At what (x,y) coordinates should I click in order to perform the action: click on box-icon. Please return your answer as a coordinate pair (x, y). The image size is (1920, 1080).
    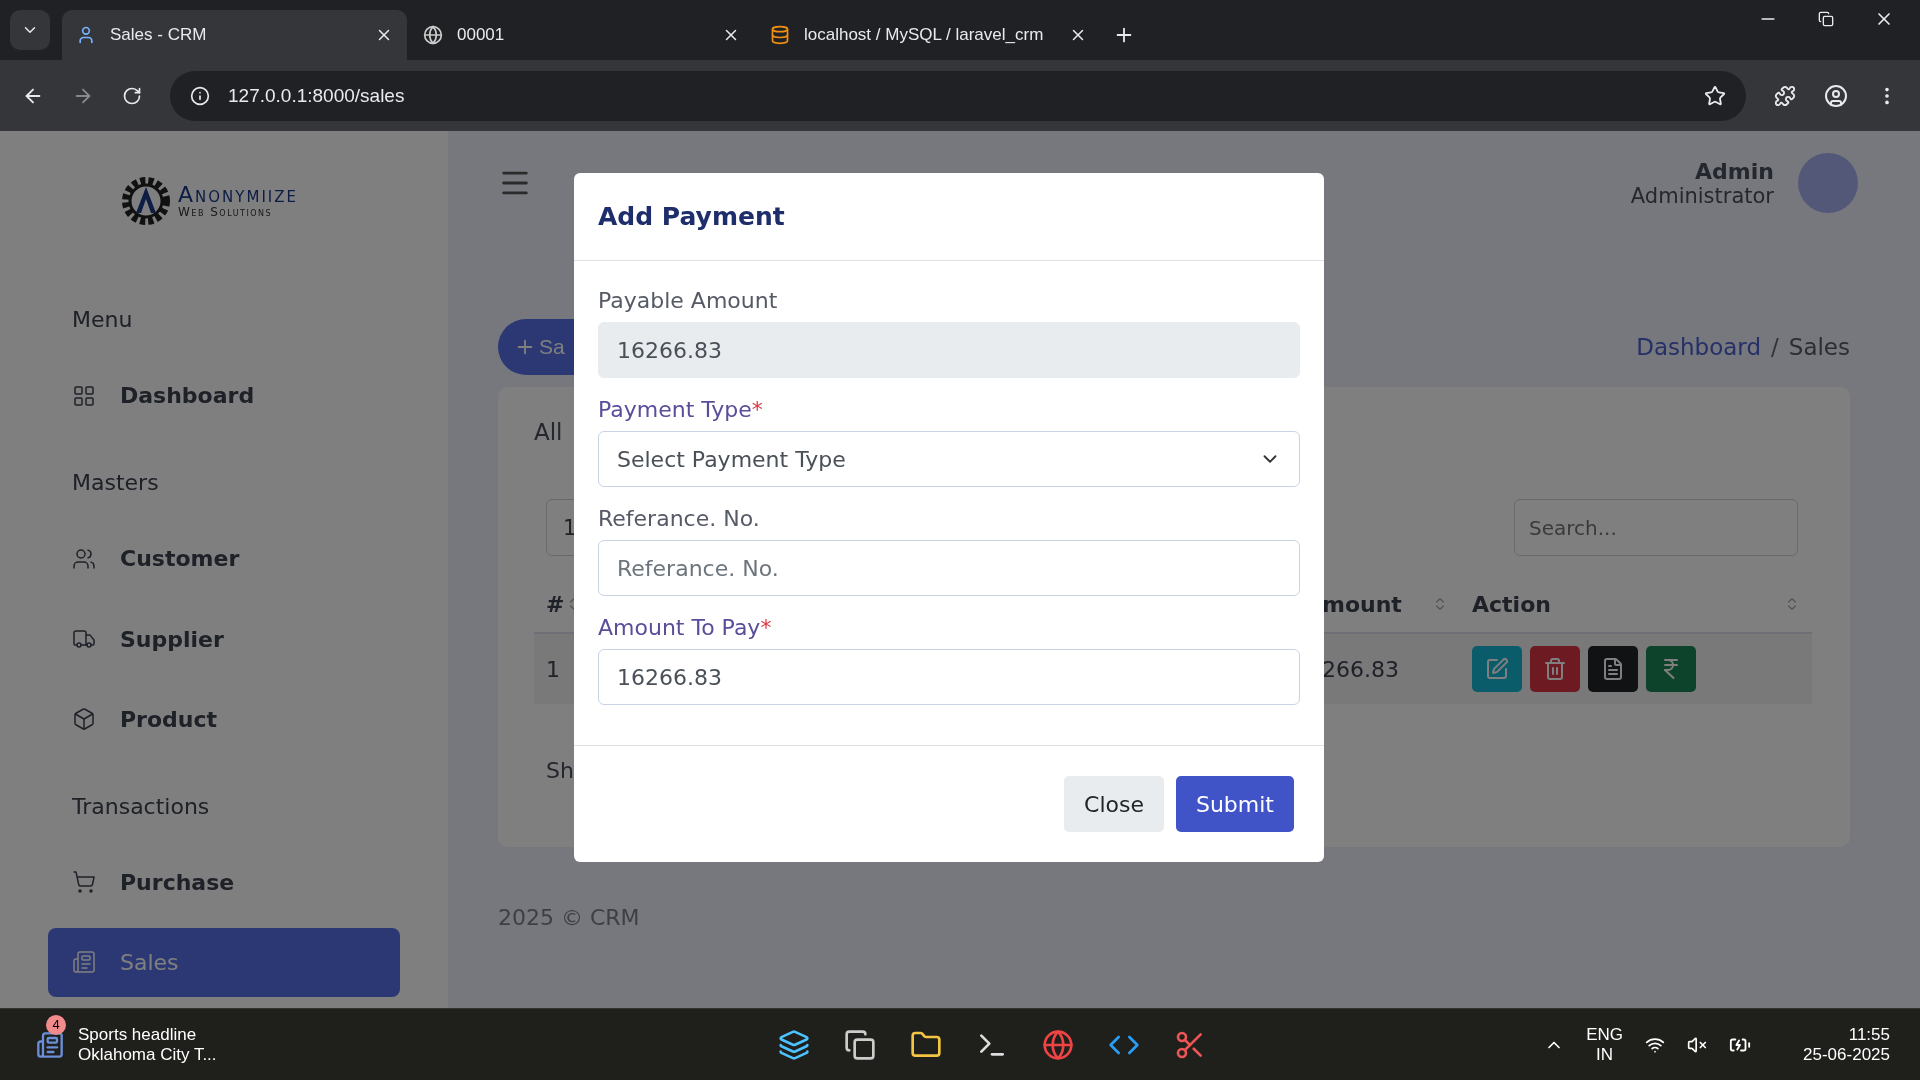
    Looking at the image, I should click on (84, 719).